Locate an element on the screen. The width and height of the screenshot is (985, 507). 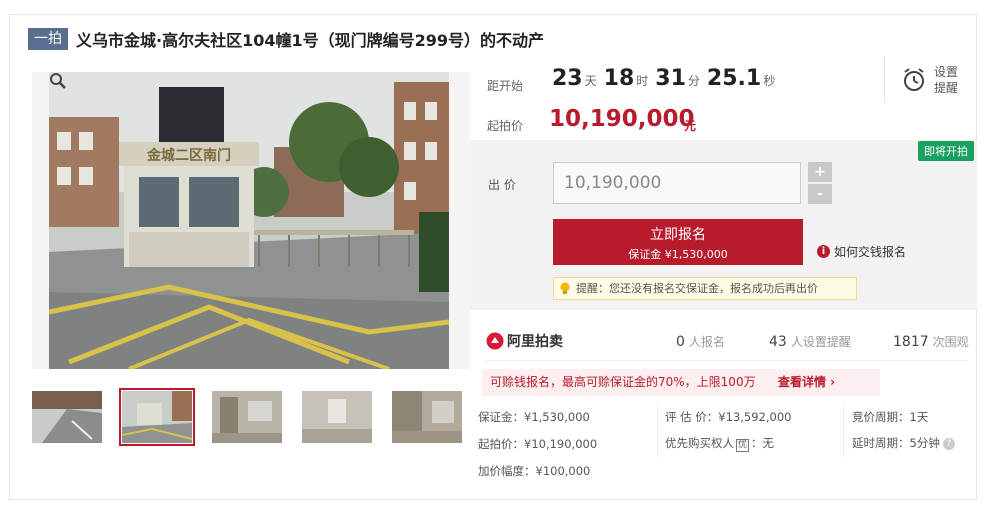
appraisal-info: 评 估 价：¥13,592,000 is located at coordinates (728, 417).